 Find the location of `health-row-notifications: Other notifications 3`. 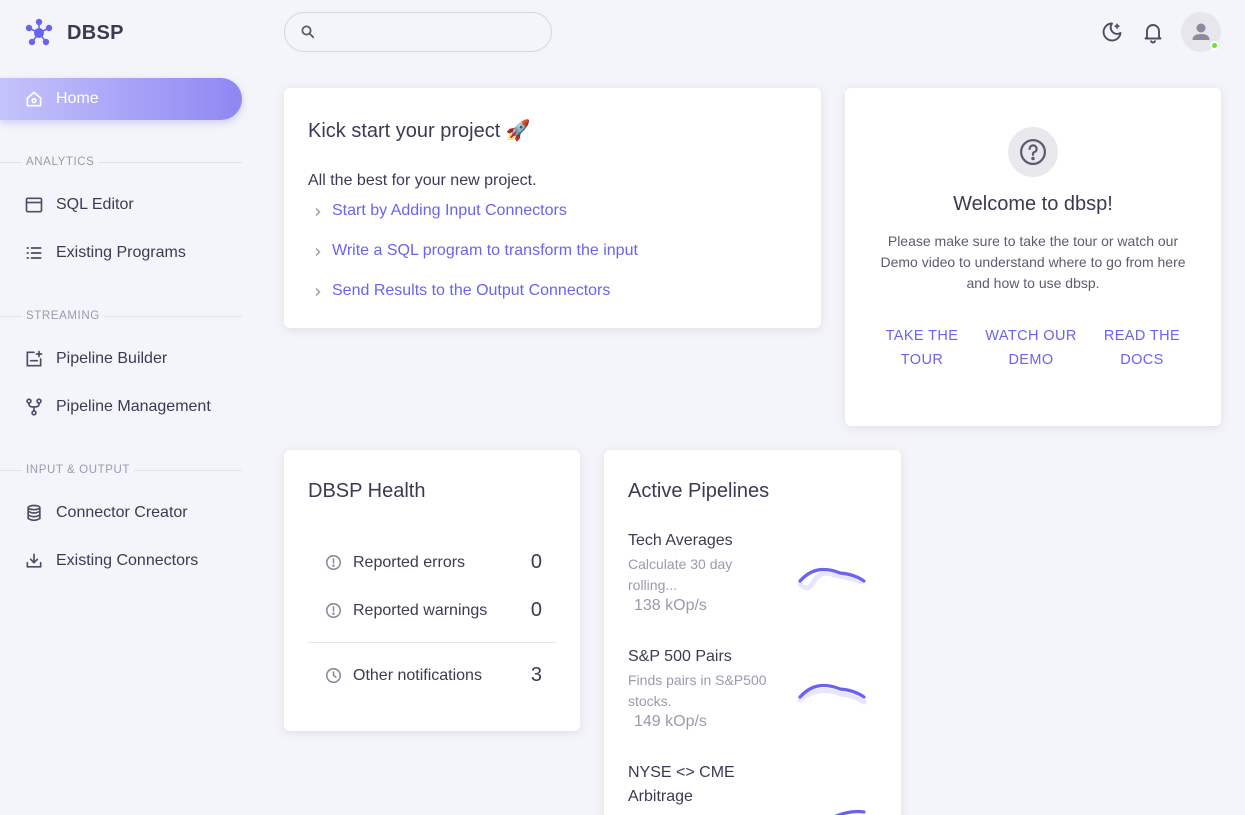

health-row-notifications: Other notifications 3 is located at coordinates (433, 675).